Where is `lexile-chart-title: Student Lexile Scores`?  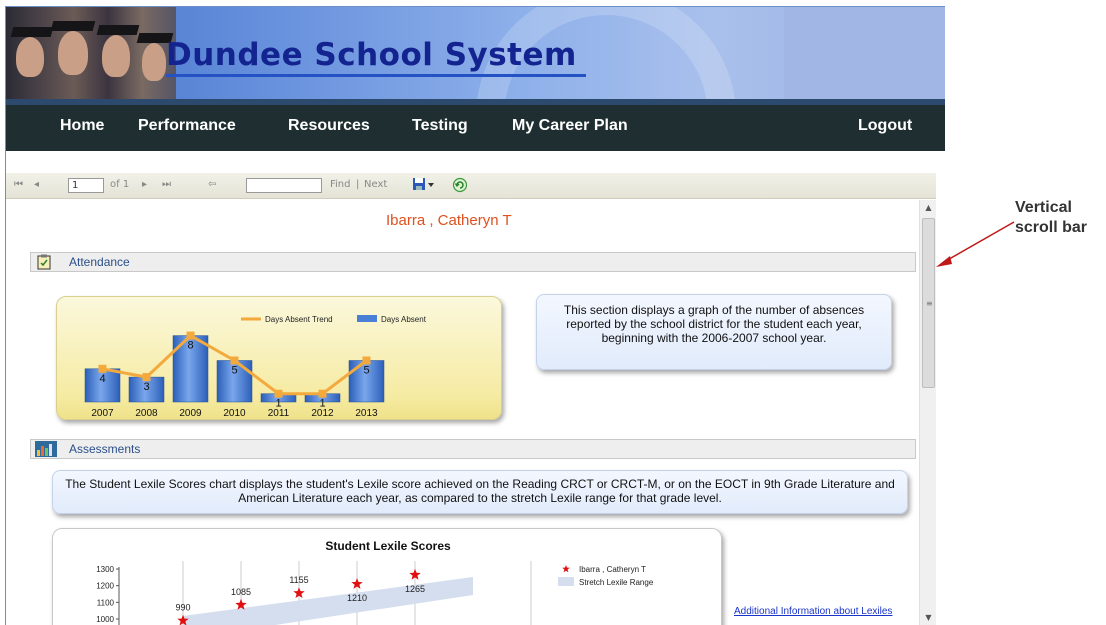 lexile-chart-title: Student Lexile Scores is located at coordinates (388, 546).